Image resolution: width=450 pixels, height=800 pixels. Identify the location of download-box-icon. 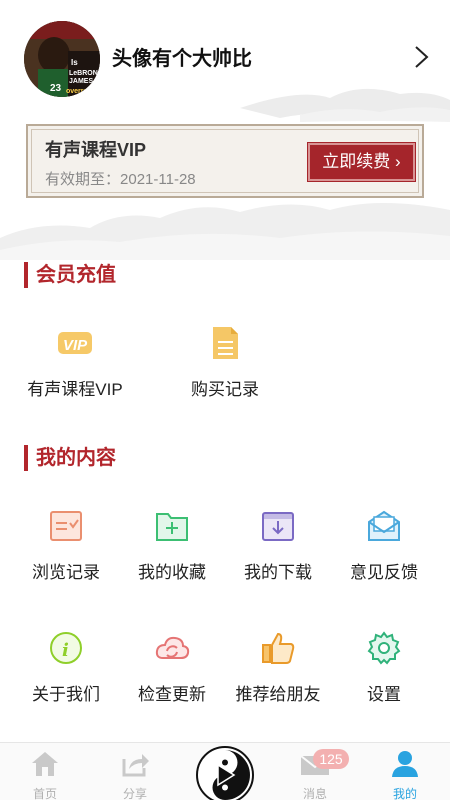
(278, 526).